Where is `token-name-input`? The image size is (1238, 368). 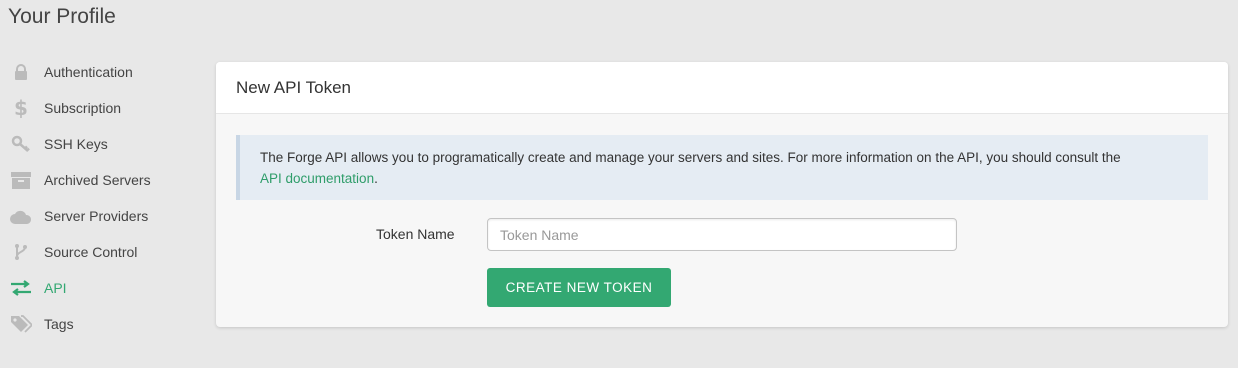 token-name-input is located at coordinates (722, 234).